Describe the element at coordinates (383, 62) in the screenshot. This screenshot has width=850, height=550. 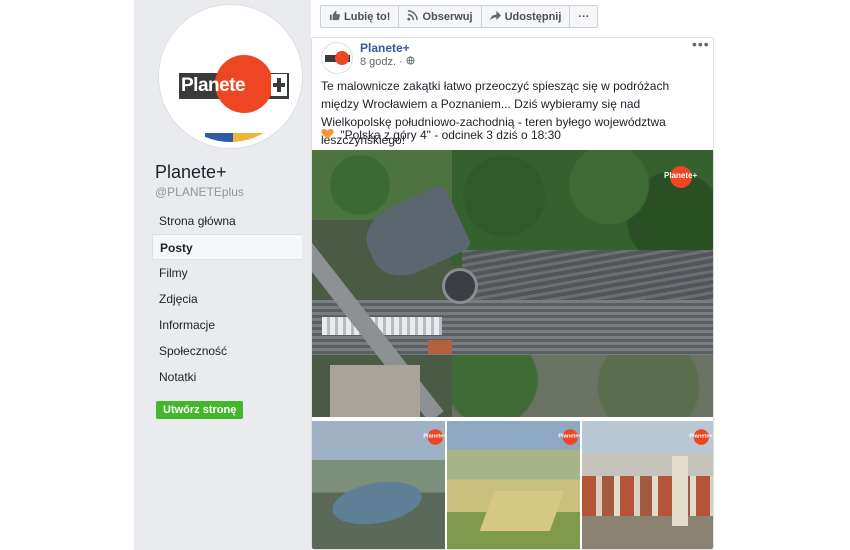
I see `post-time-label: 8 godz. ·` at that location.